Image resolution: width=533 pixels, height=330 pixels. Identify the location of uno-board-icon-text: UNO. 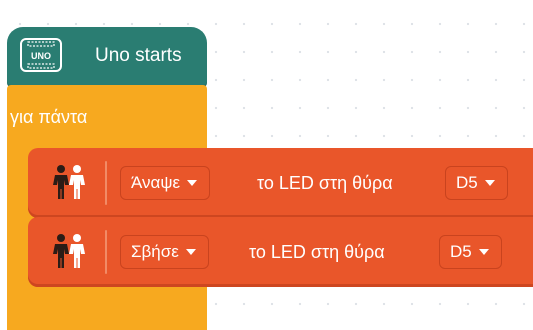
(41, 56).